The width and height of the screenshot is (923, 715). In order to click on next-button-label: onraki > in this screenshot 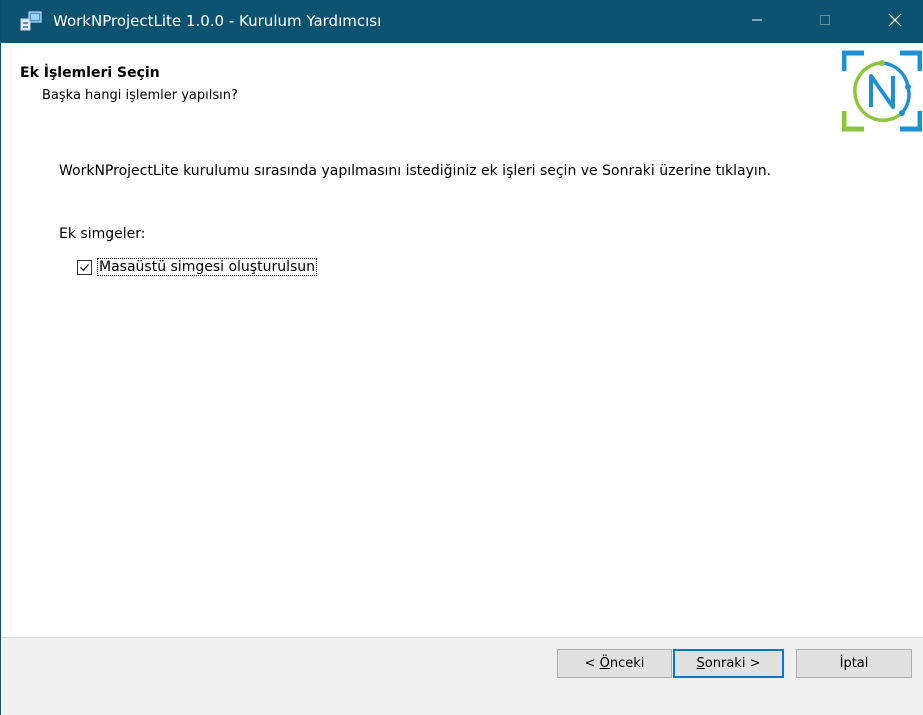, I will do `click(732, 663)`.